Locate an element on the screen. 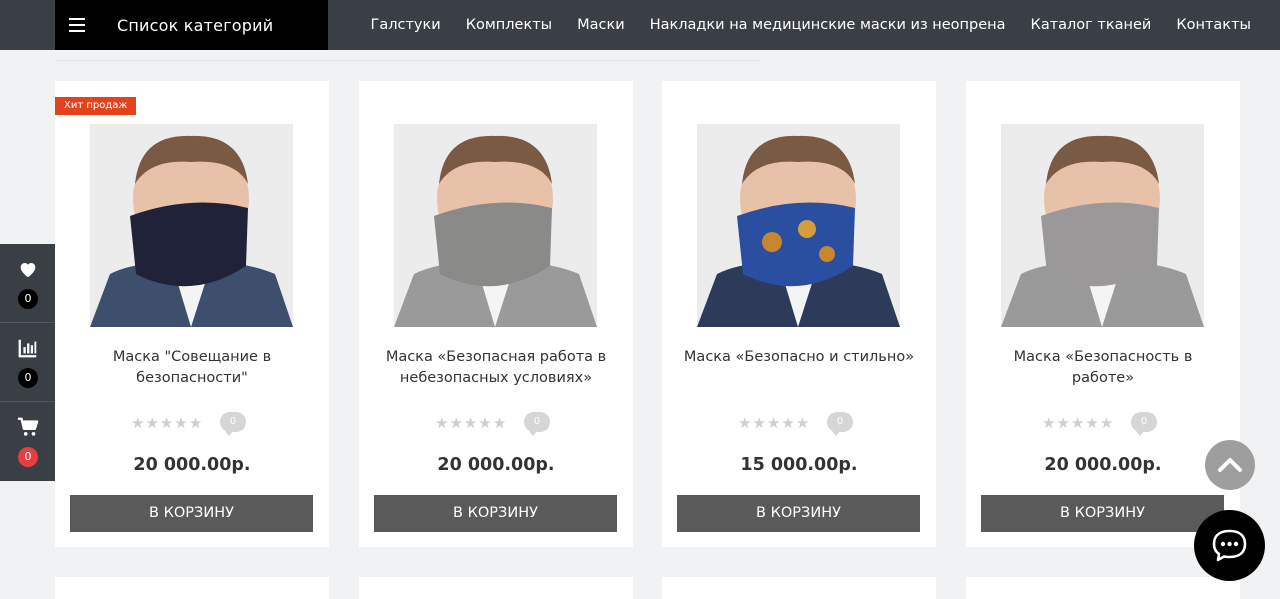  product-title: Маска "Совещание в безопасности" is located at coordinates (192, 368).